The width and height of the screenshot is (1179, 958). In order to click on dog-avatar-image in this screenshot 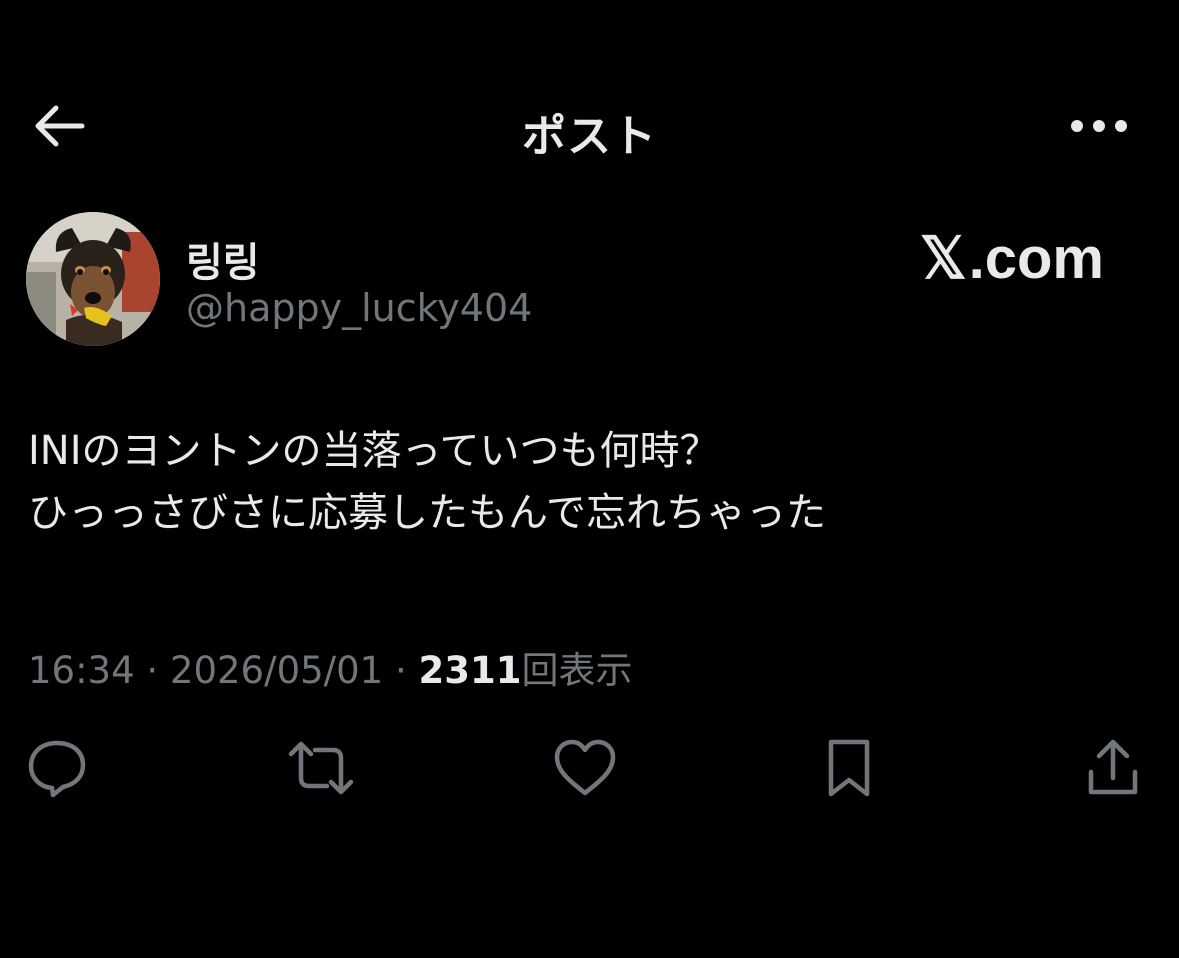, I will do `click(93, 279)`.